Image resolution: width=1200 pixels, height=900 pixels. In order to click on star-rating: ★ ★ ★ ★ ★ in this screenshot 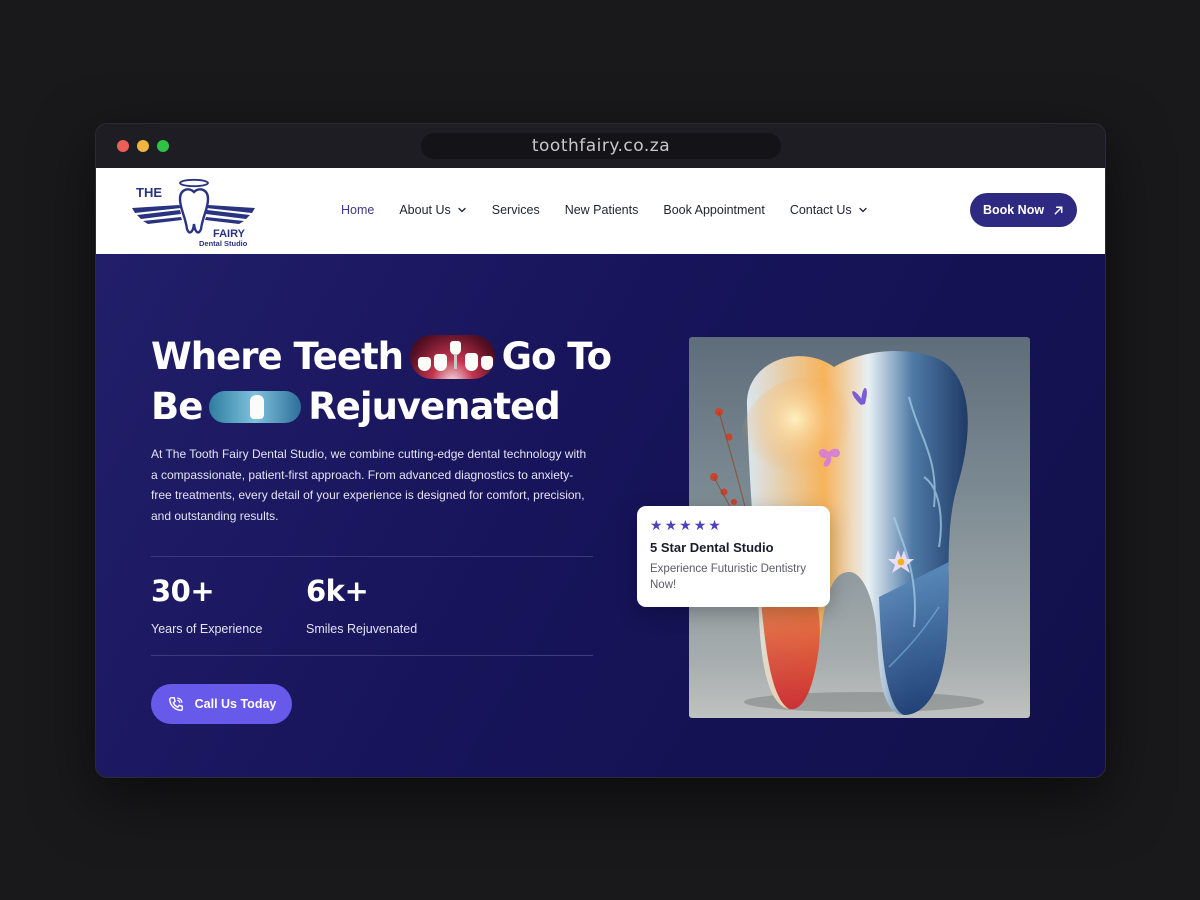, I will do `click(686, 525)`.